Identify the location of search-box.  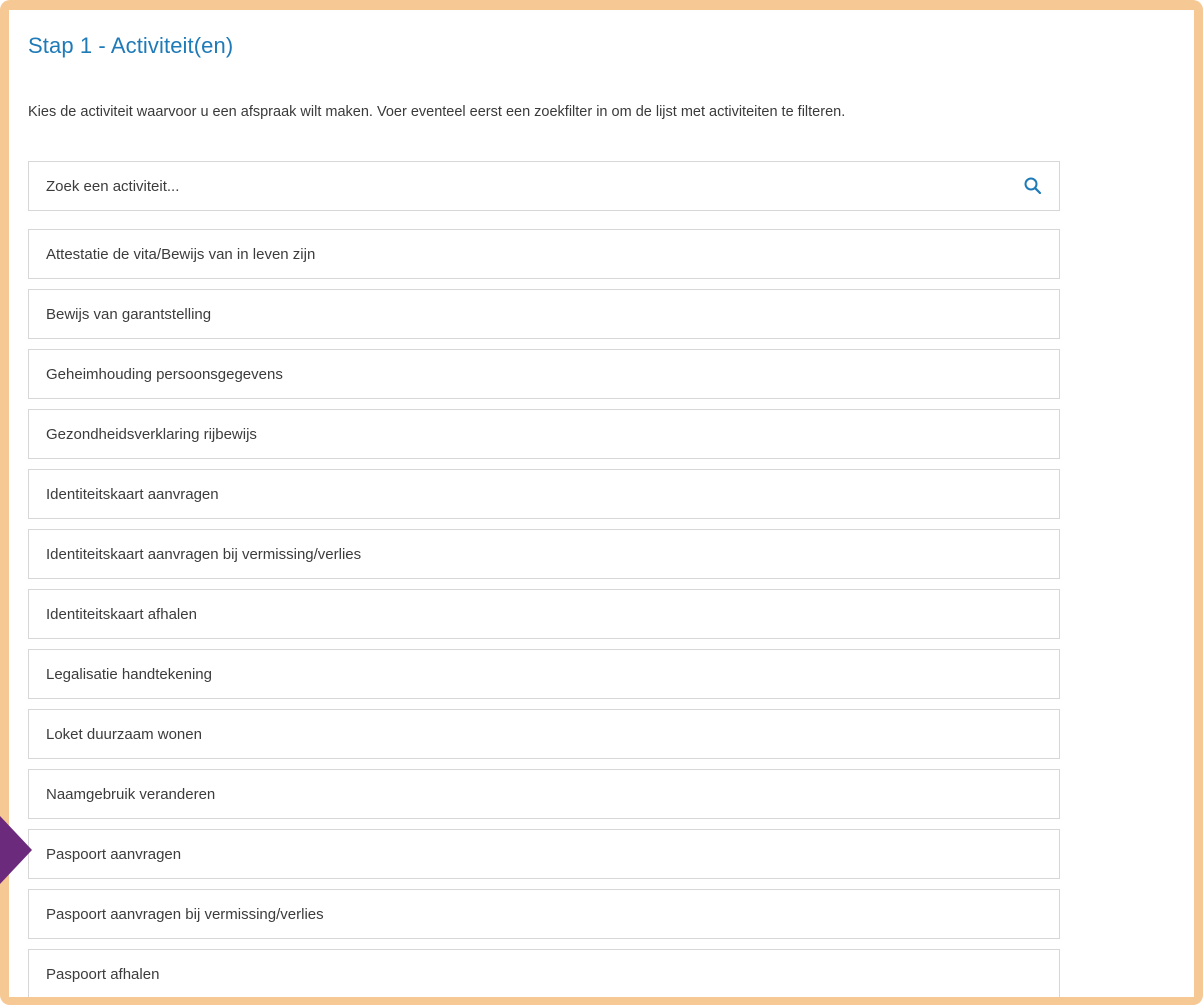
(544, 186).